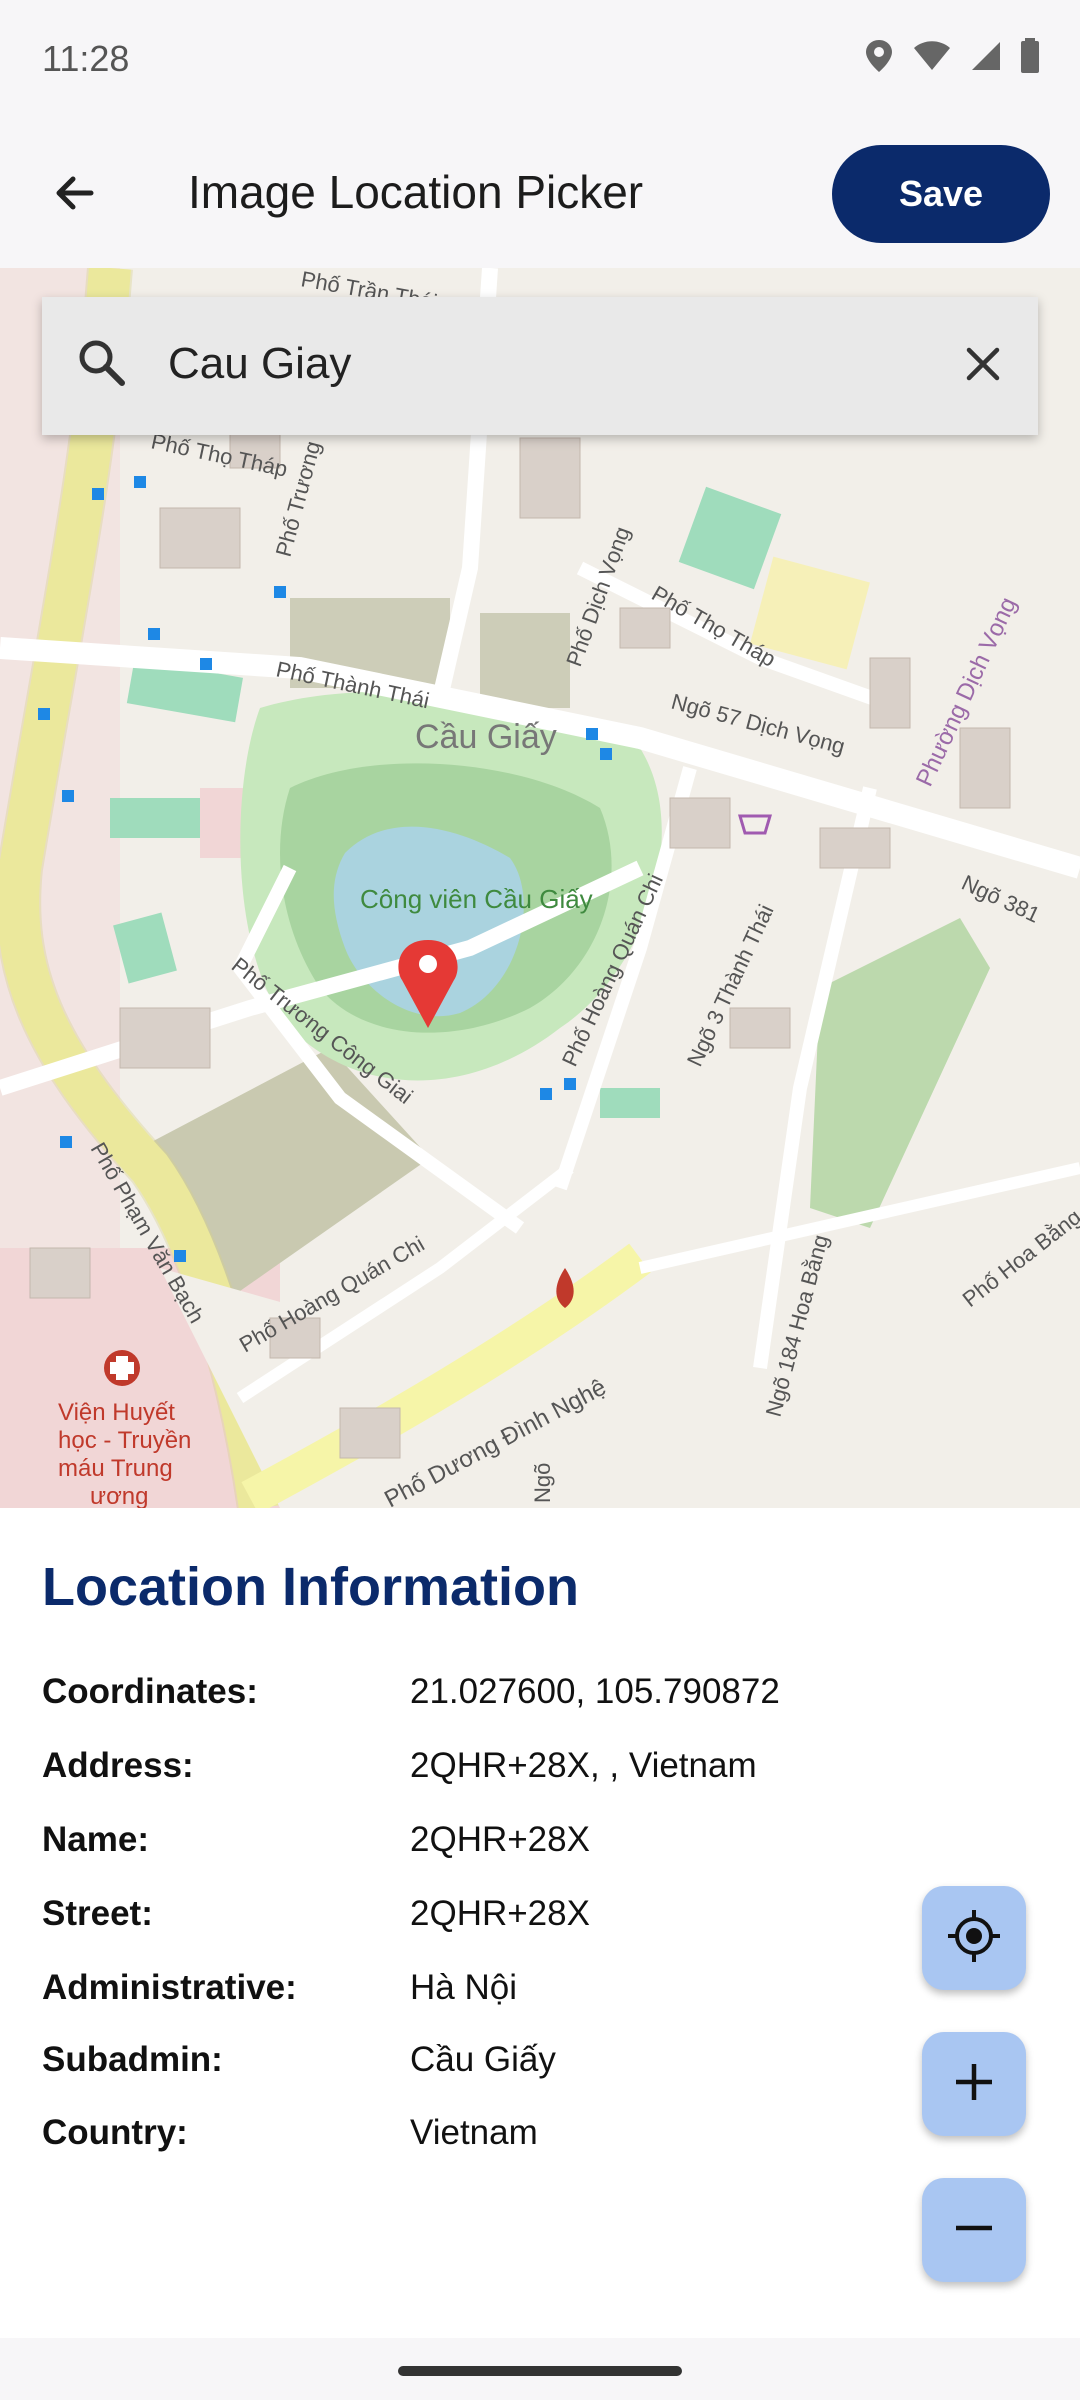 The width and height of the screenshot is (1080, 2400). What do you see at coordinates (986, 58) in the screenshot?
I see `signal-icon` at bounding box center [986, 58].